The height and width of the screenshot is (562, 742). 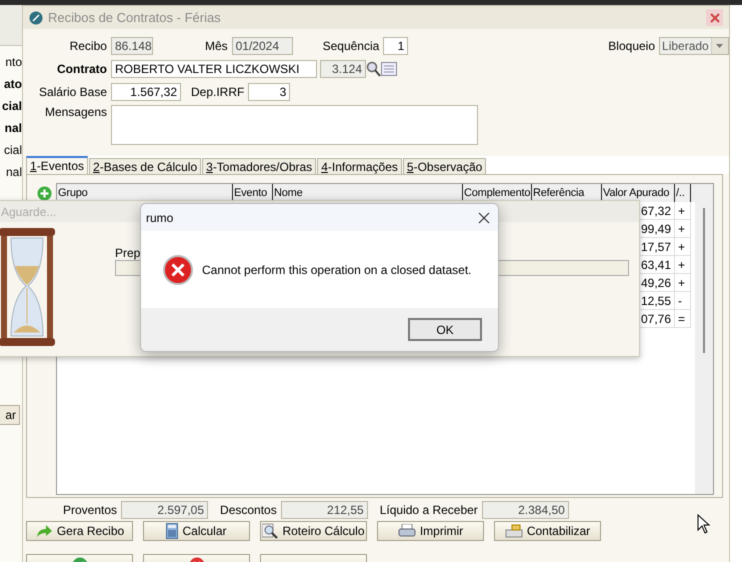 What do you see at coordinates (351, 45) in the screenshot?
I see `field-label: Sequência` at bounding box center [351, 45].